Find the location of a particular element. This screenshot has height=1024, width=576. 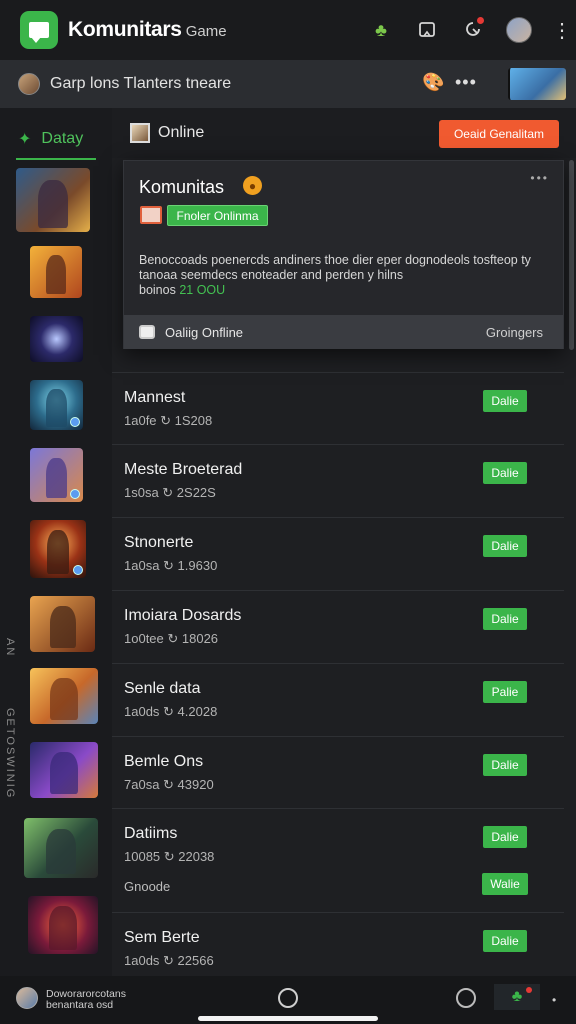

top-app-bar: Komunitars Game ♣ ⋮ is located at coordinates (288, 30).